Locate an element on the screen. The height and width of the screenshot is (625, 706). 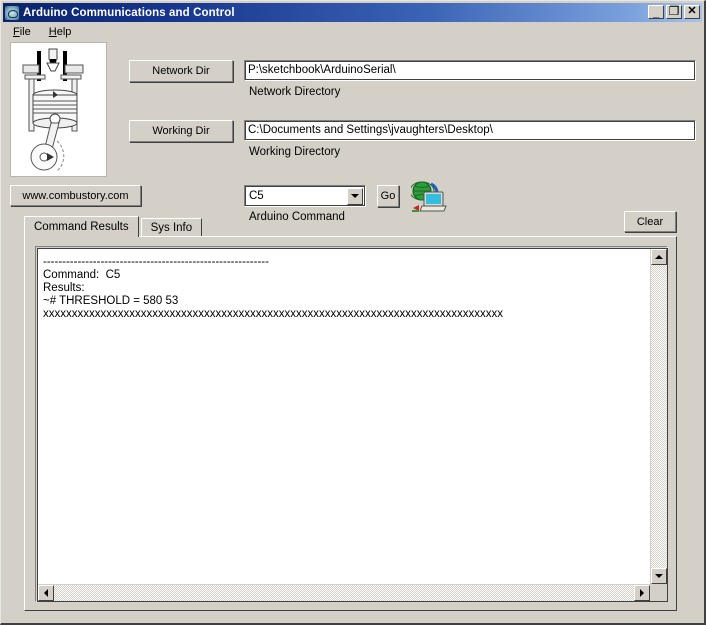
close-icon: ✕ is located at coordinates (692, 11).